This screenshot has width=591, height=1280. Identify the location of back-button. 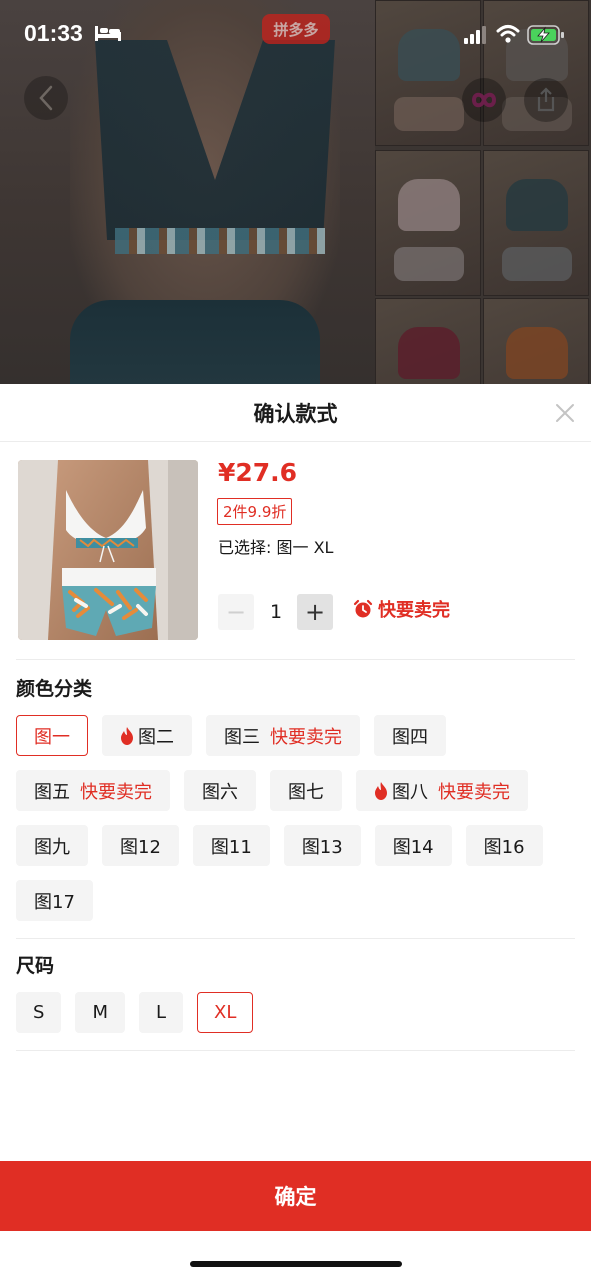
(46, 98).